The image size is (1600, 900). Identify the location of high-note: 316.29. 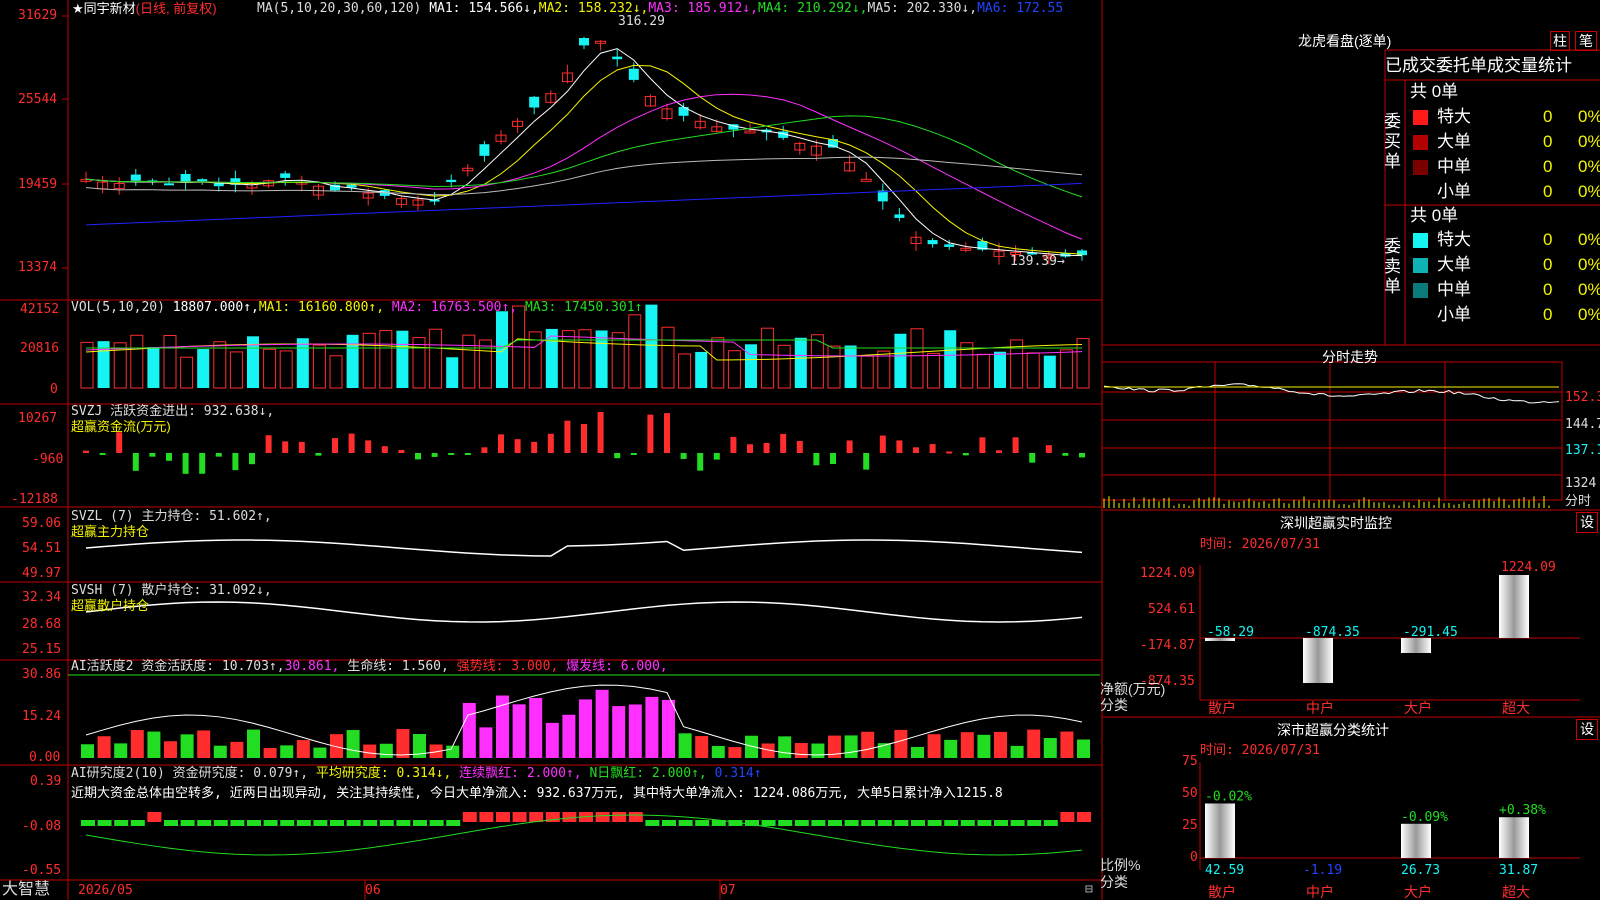
(641, 21).